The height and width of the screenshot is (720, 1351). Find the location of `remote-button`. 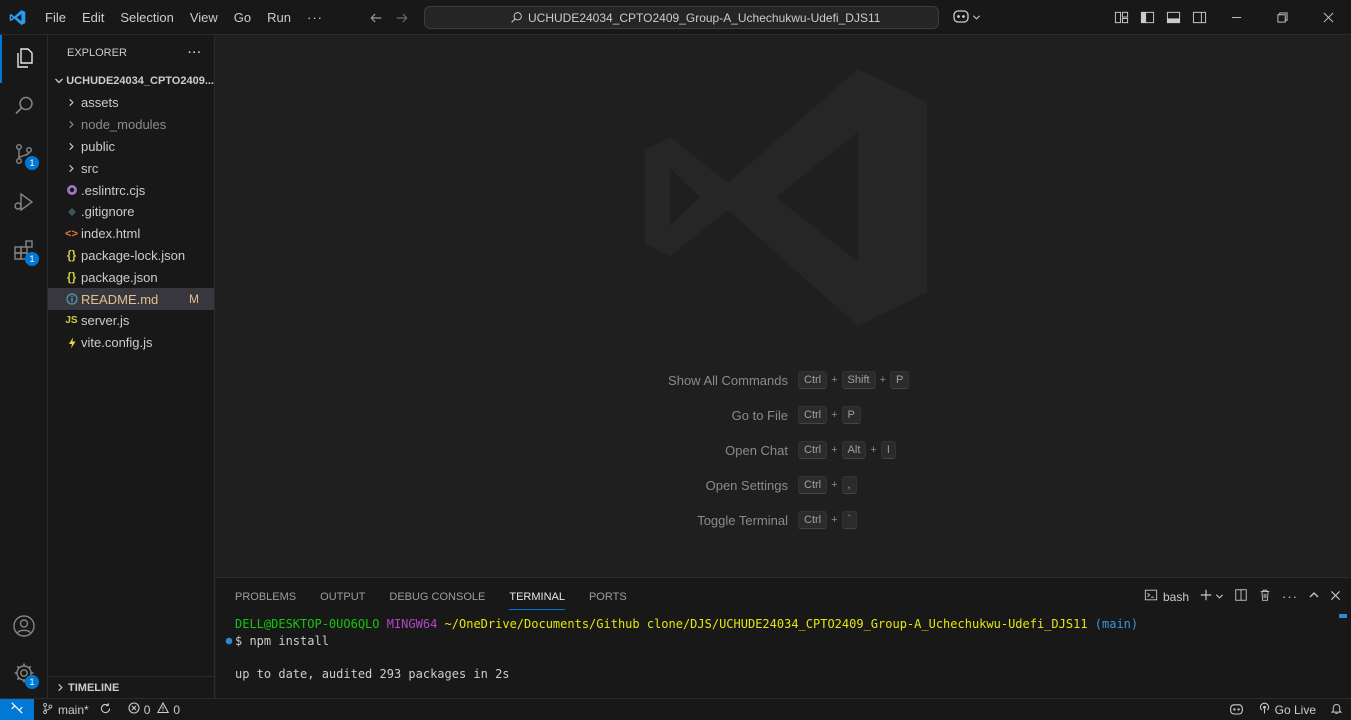

remote-button is located at coordinates (17, 709).